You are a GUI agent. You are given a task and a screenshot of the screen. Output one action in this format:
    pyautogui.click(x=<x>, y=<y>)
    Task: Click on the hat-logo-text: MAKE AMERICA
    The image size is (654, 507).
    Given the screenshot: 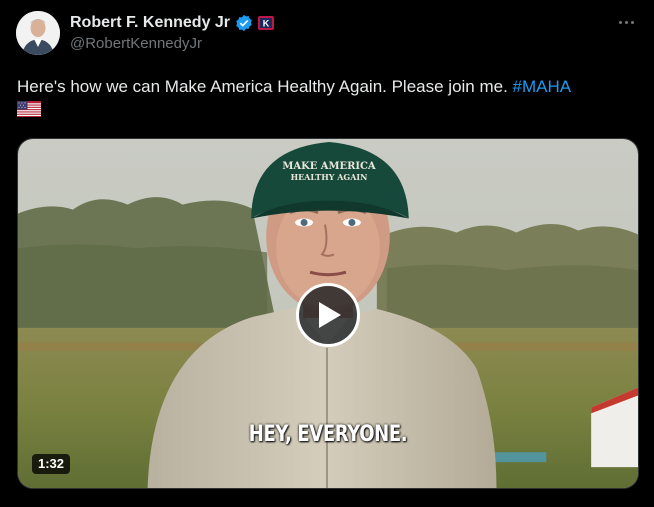 What is the action you would take?
    pyautogui.click(x=329, y=166)
    